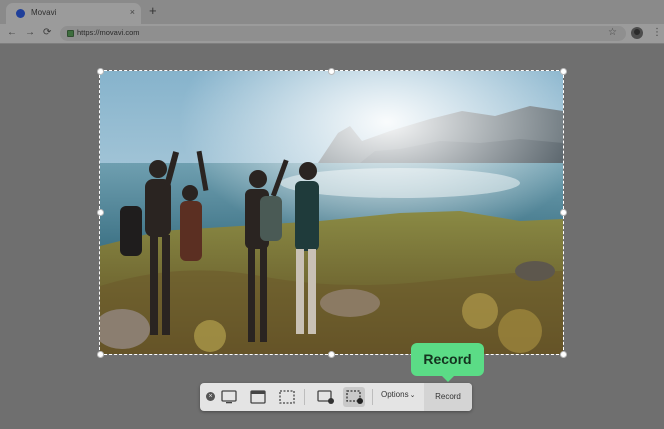 This screenshot has width=664, height=429. I want to click on address-bar: ← → ⟳ https://movavi.com ☆ ⋮, so click(332, 34).